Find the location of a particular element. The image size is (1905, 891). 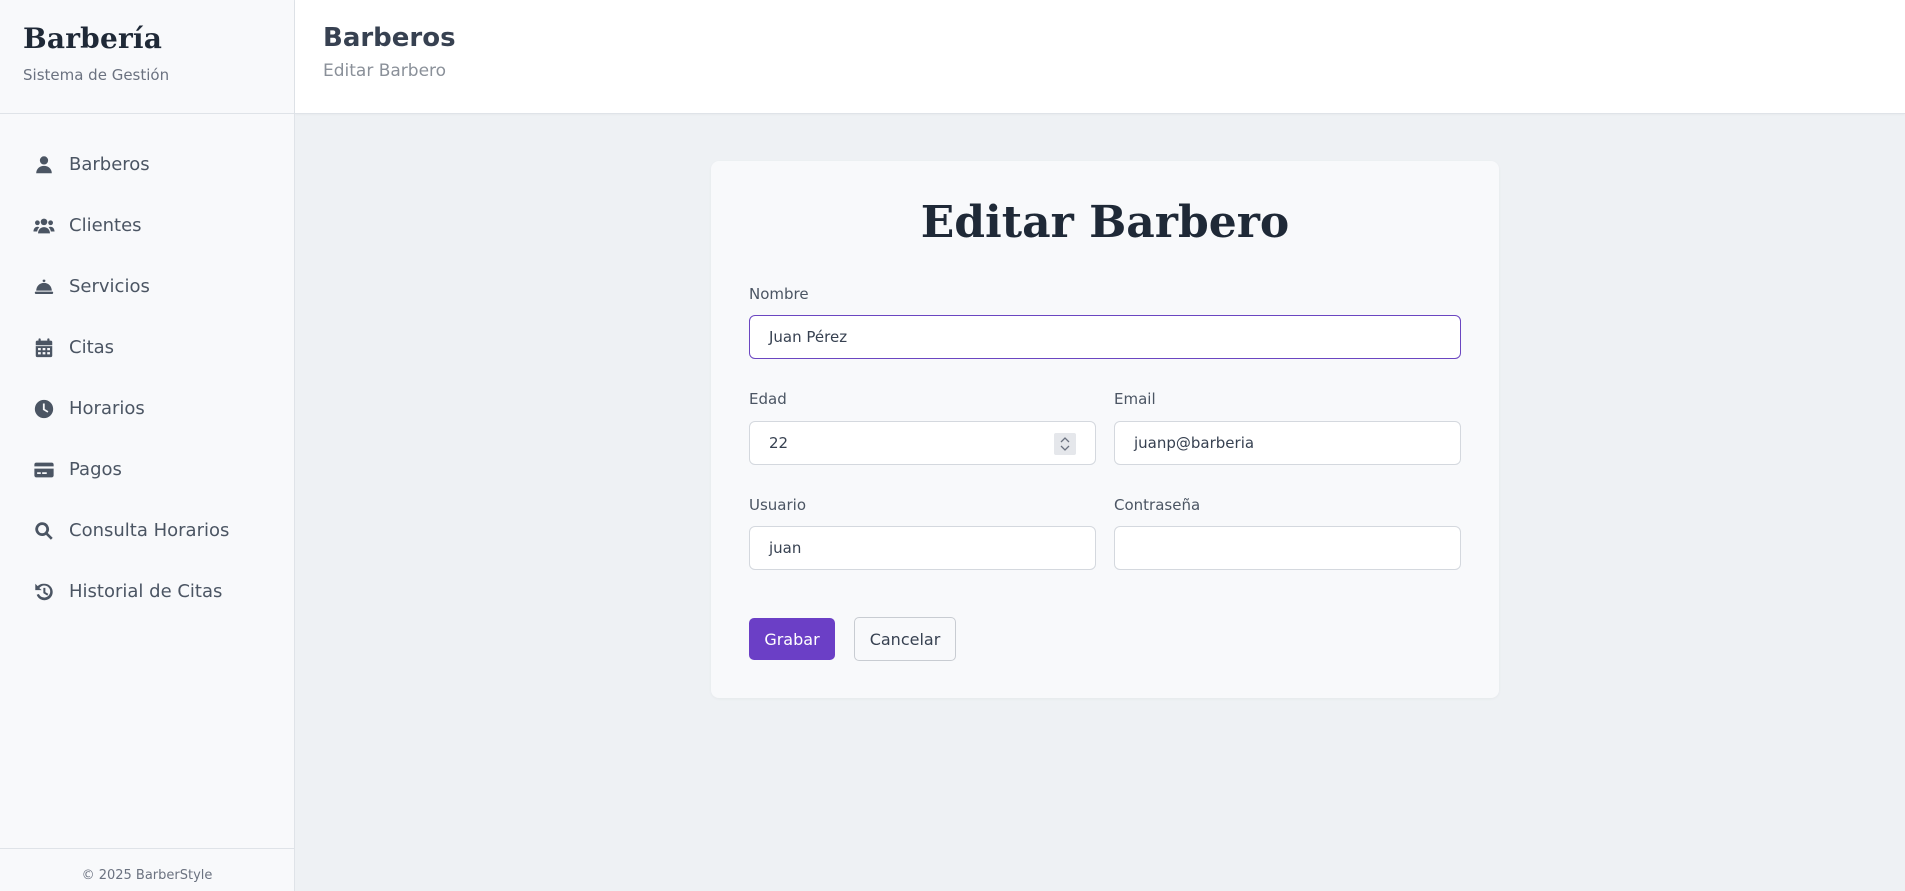

edad-value: 22 is located at coordinates (779, 443).